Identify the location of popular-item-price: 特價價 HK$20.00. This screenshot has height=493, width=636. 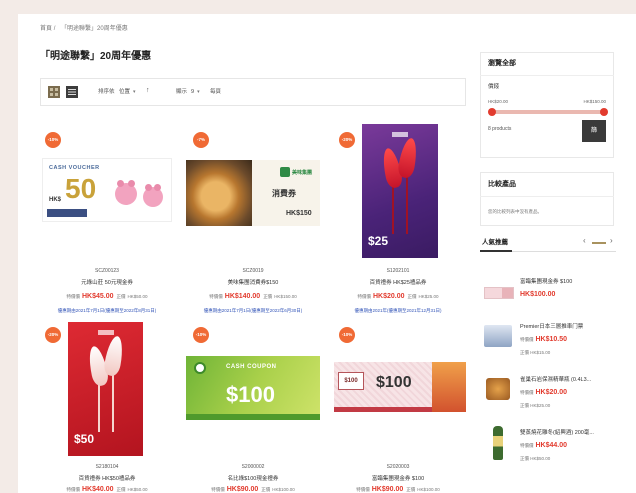
(543, 393).